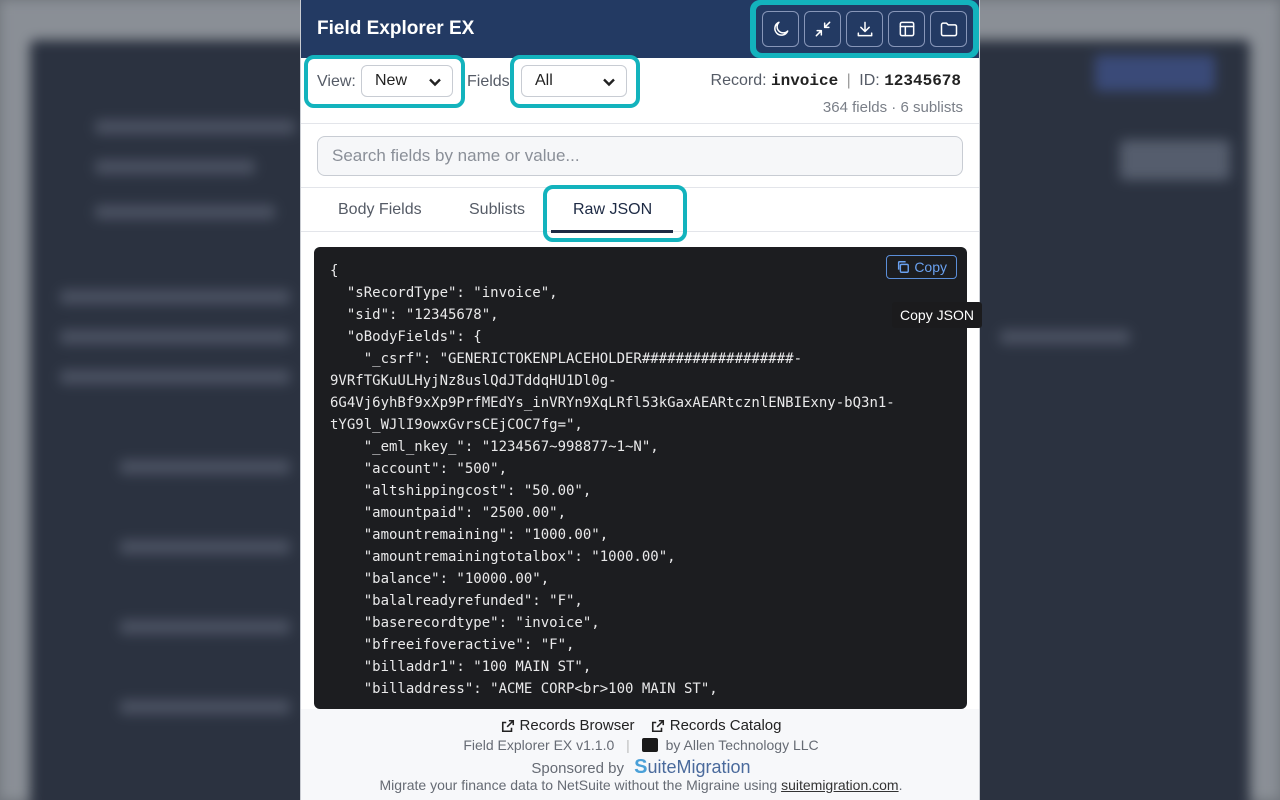 Image resolution: width=1280 pixels, height=800 pixels. Describe the element at coordinates (930, 267) in the screenshot. I see `copy-button-label: Copy` at that location.